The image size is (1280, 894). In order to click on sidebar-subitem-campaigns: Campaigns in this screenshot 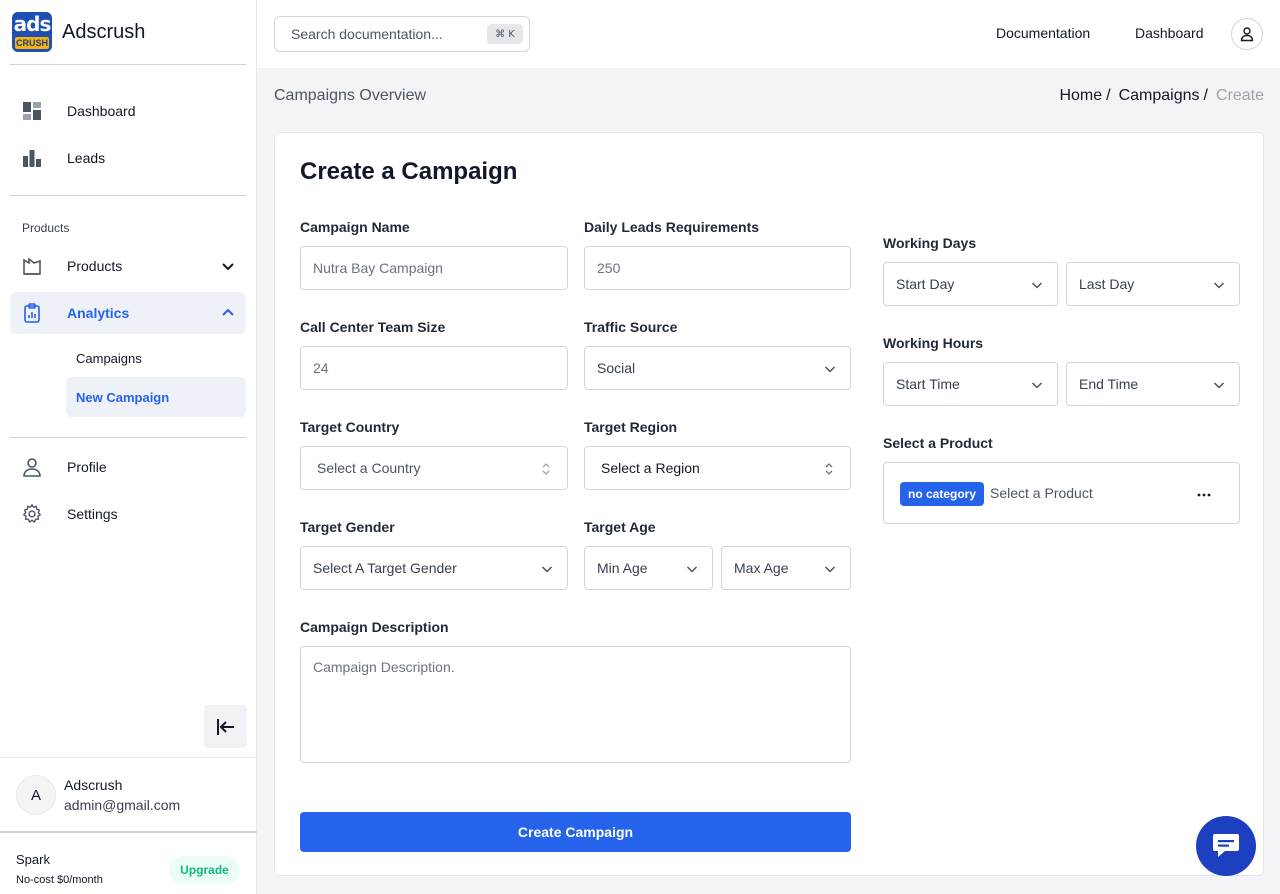, I will do `click(156, 358)`.